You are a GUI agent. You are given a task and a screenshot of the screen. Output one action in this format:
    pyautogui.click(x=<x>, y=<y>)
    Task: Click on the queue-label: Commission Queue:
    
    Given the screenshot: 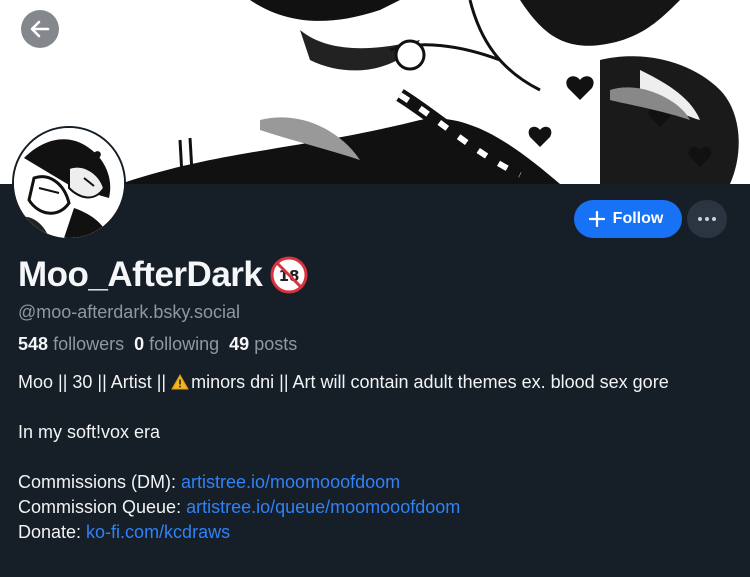 What is the action you would take?
    pyautogui.click(x=102, y=507)
    